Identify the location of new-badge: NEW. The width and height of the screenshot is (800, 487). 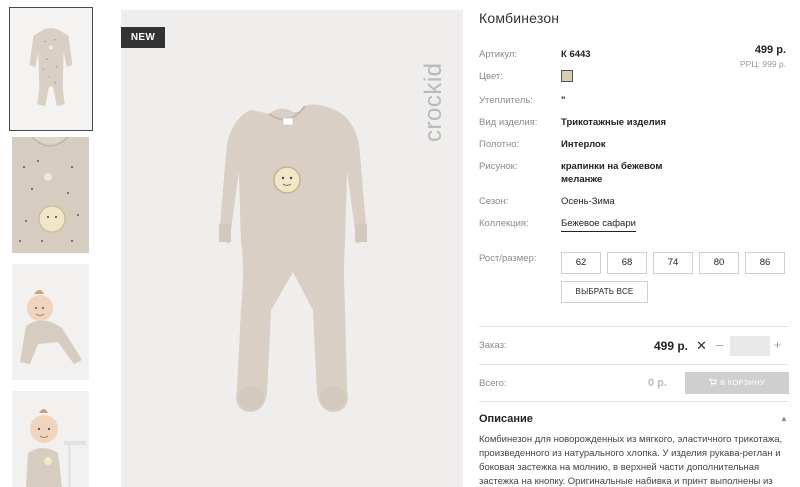
(143, 37).